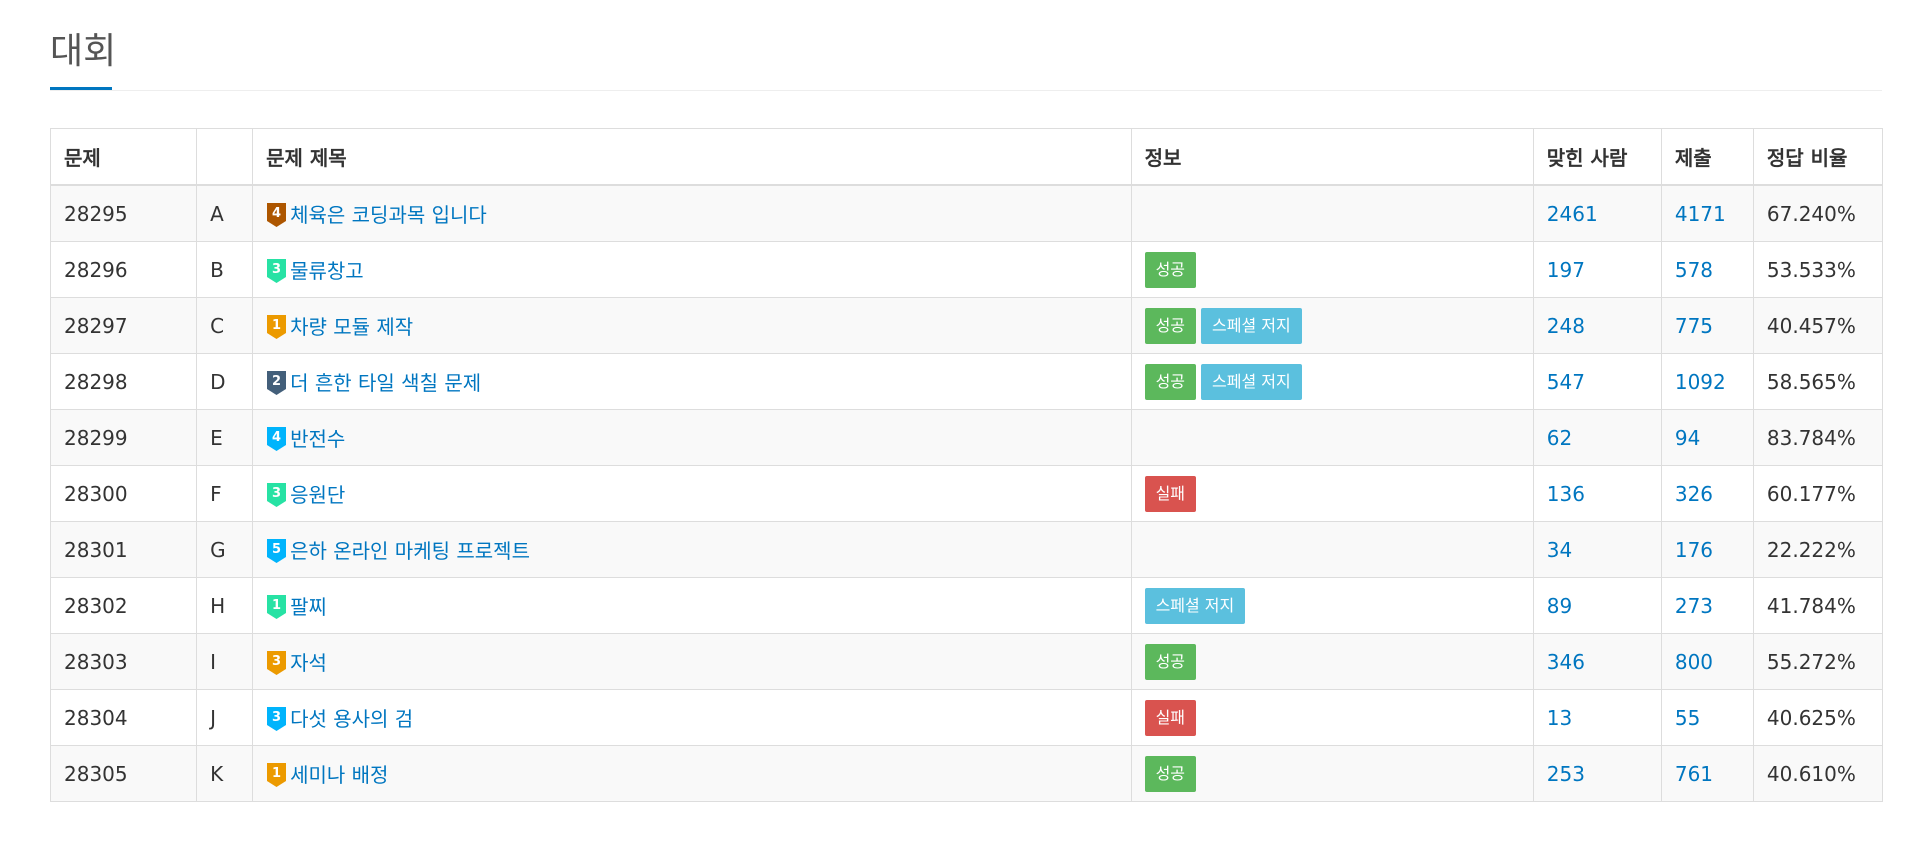 The height and width of the screenshot is (858, 1930). Describe the element at coordinates (966, 157) in the screenshot. I see `table-header-row: 문제 문제 제목 정보 맞힌 사람 제출 정답 비율` at that location.